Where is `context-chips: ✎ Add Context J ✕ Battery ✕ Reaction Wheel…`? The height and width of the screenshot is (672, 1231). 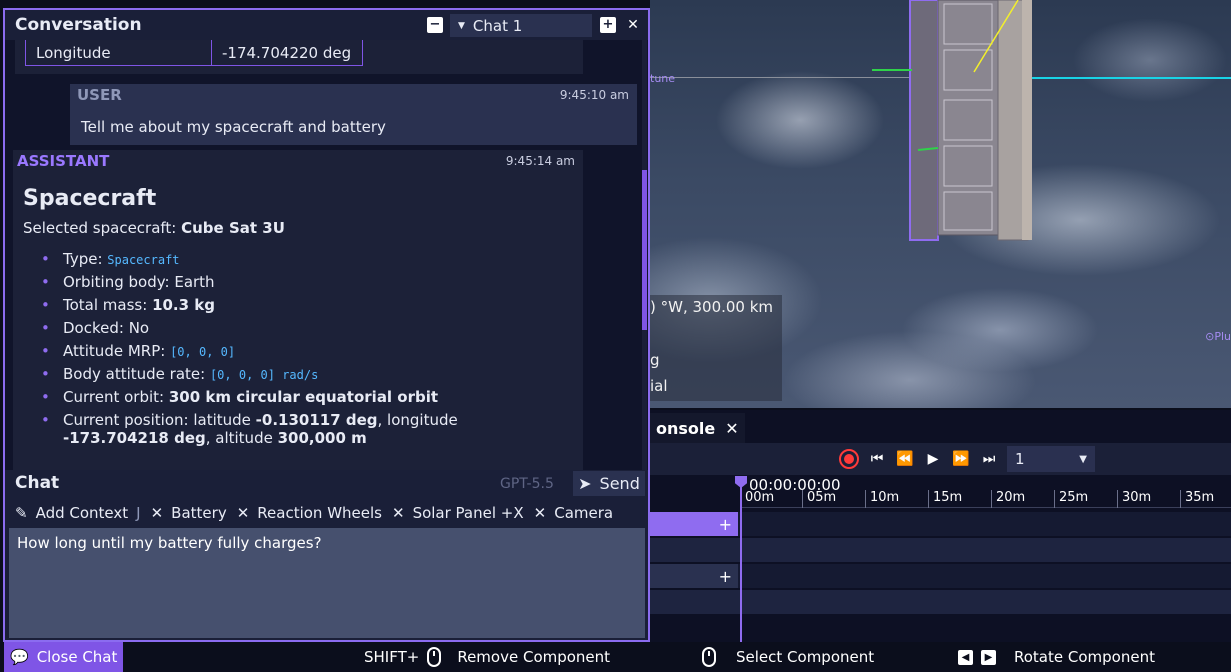 context-chips: ✎ Add Context J ✕ Battery ✕ Reaction Wheel… is located at coordinates (326, 513).